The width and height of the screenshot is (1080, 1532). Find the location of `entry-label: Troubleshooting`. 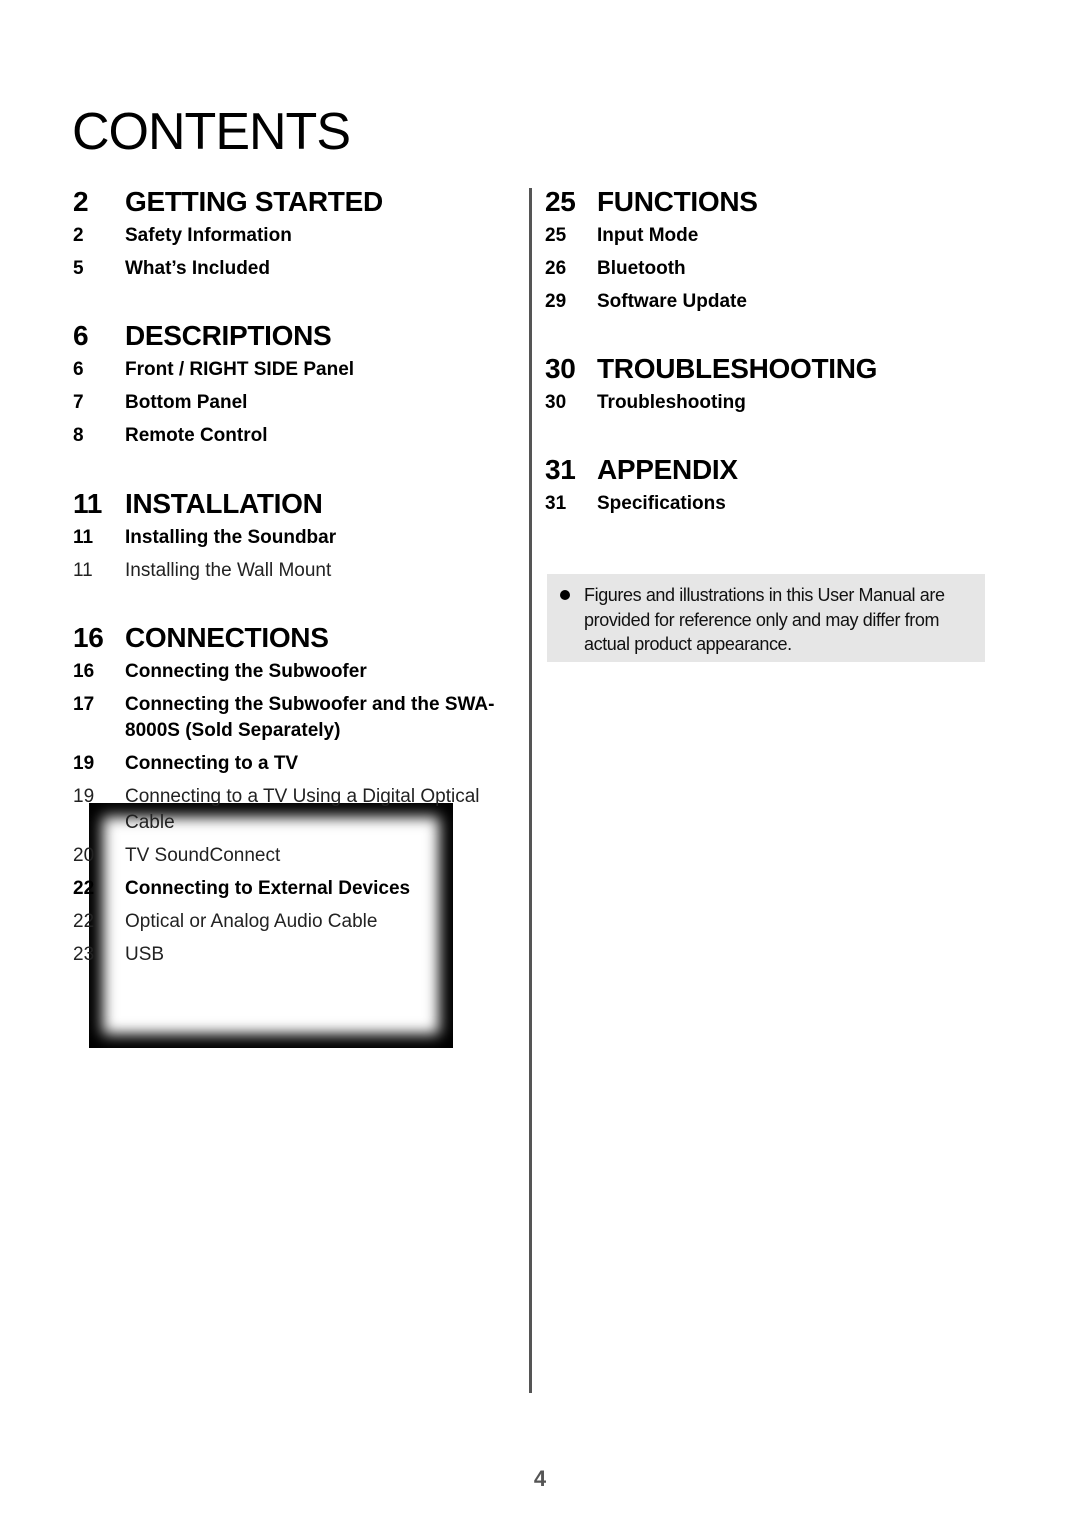

entry-label: Troubleshooting is located at coordinates (671, 402).